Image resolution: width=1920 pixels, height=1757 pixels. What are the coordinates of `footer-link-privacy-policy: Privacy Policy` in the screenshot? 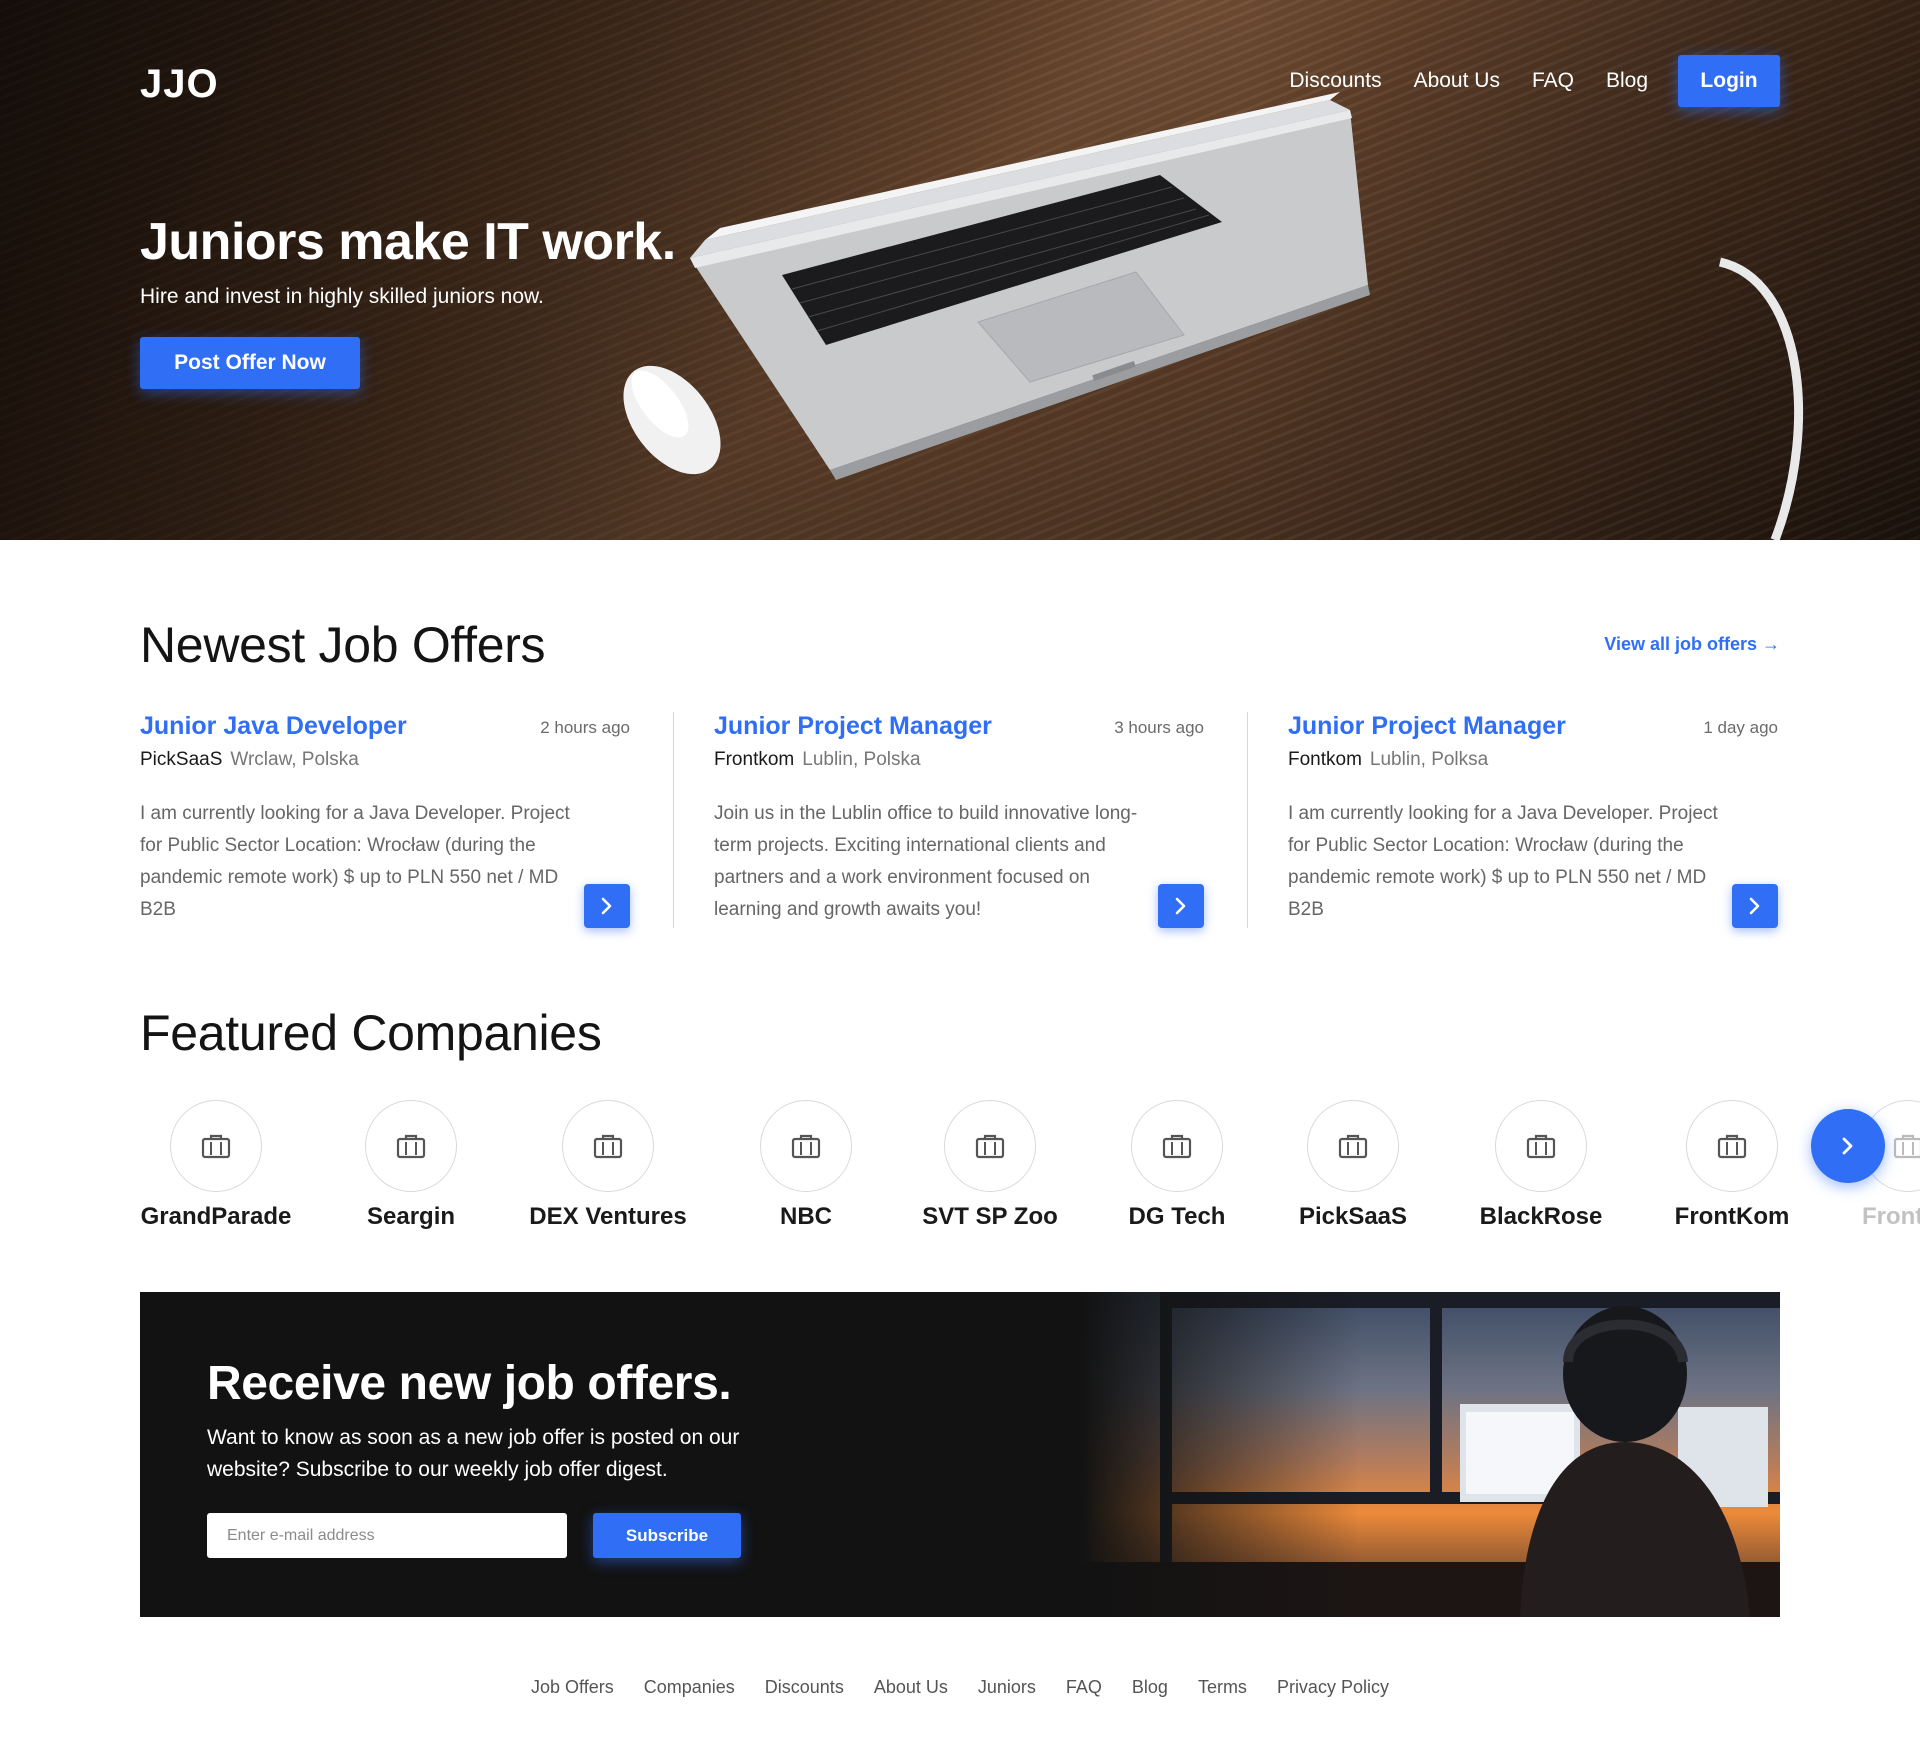 It's located at (1333, 1687).